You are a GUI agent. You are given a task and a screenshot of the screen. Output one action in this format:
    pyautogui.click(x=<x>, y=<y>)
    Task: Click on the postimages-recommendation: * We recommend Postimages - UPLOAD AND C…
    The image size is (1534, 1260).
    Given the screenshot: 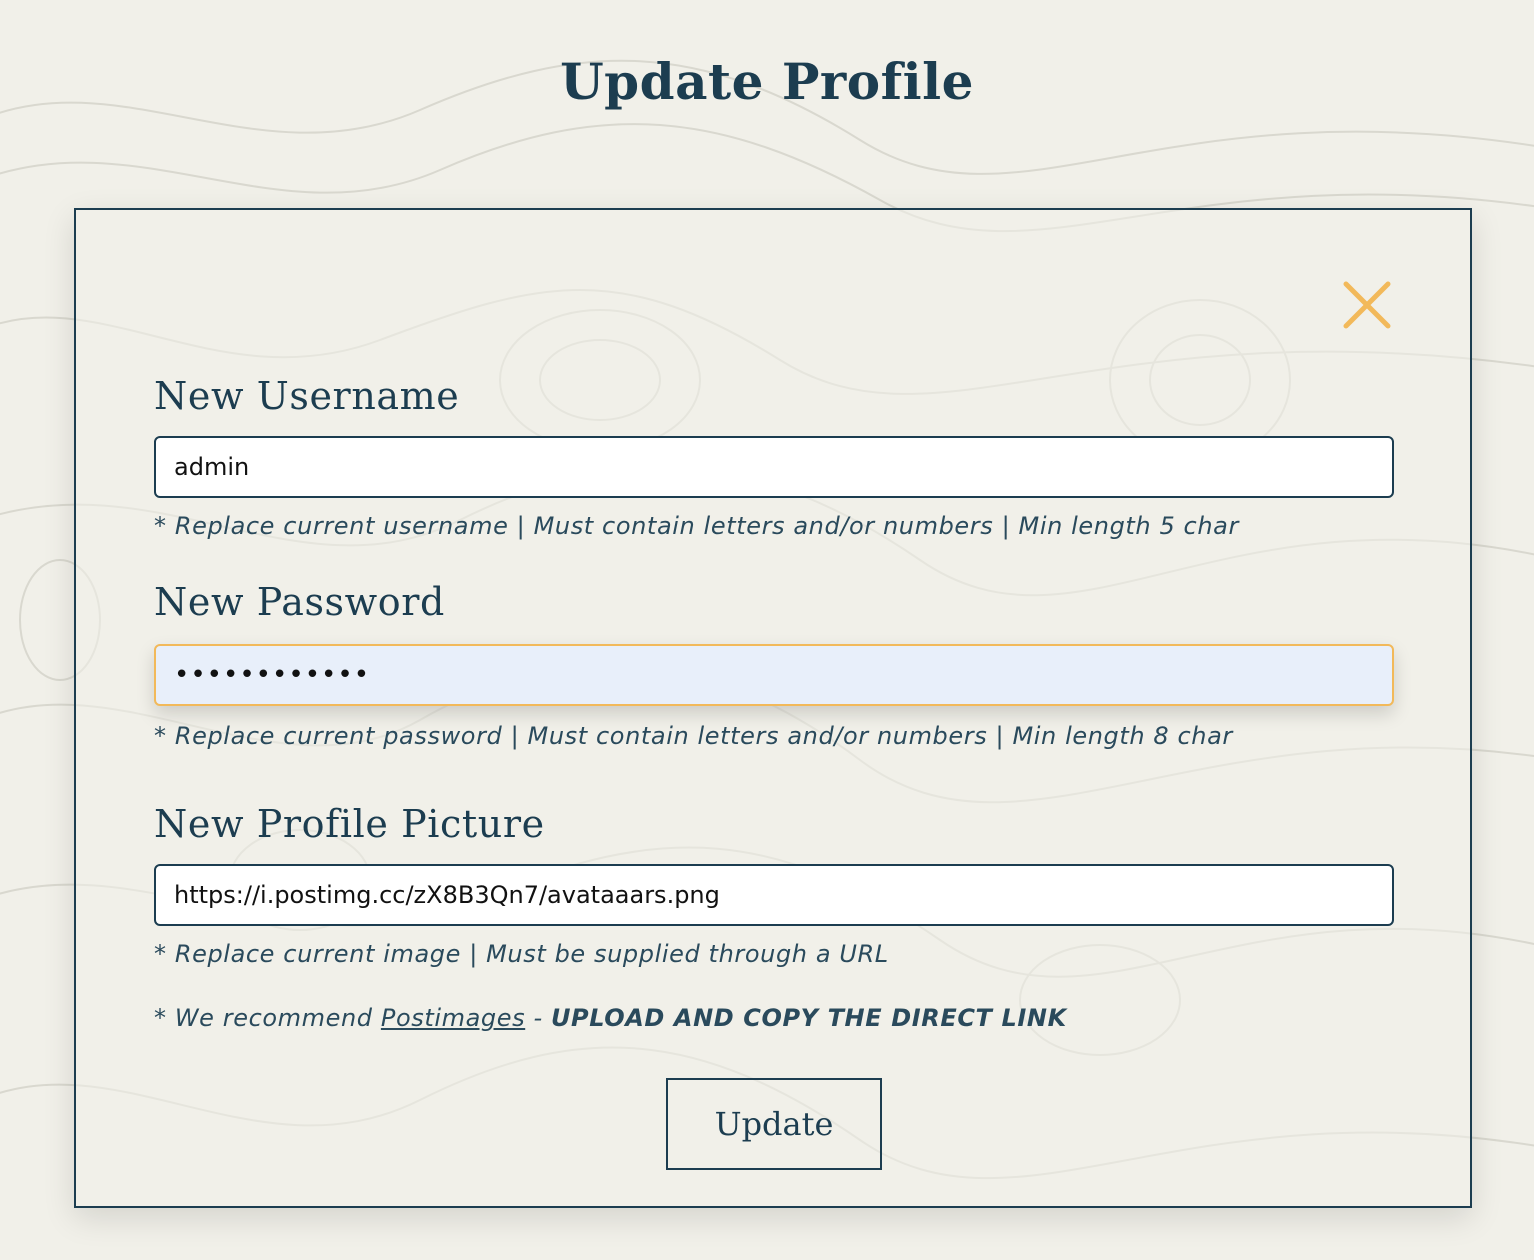 What is the action you would take?
    pyautogui.click(x=610, y=1018)
    